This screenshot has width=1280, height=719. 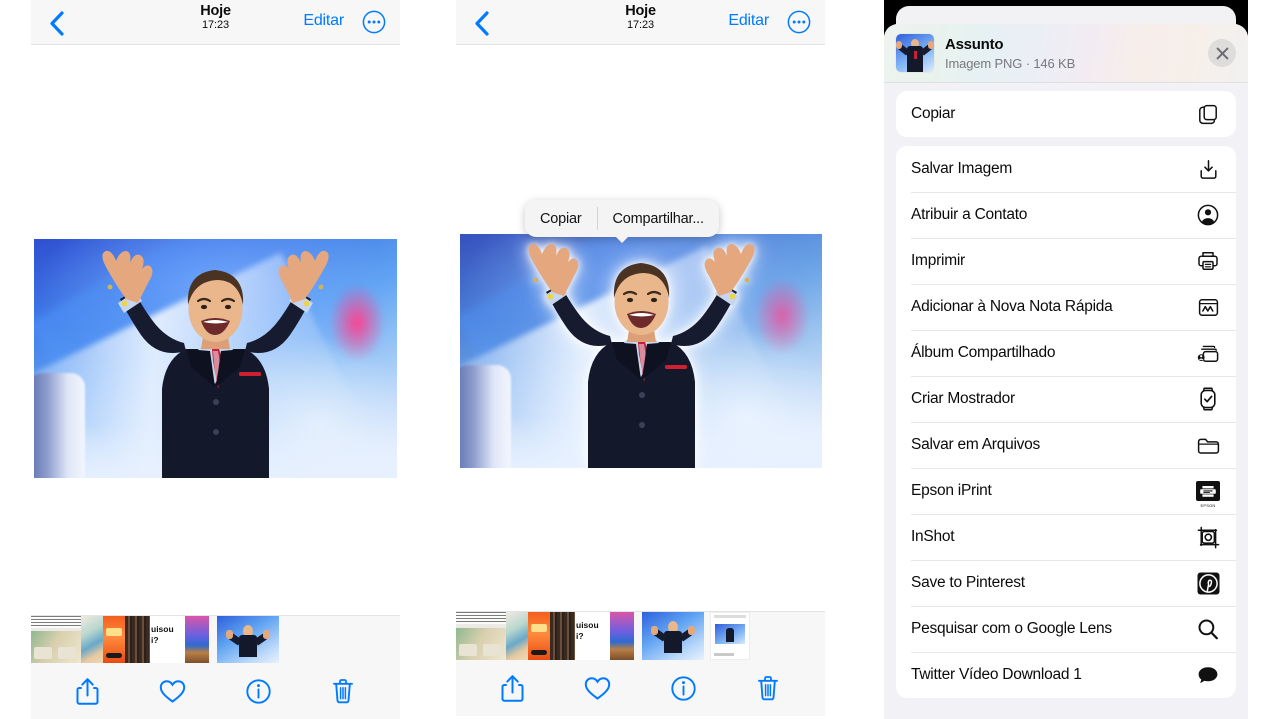 What do you see at coordinates (1010, 63) in the screenshot?
I see `share-item-subtitle: Imagem PNG · 146 KB` at bounding box center [1010, 63].